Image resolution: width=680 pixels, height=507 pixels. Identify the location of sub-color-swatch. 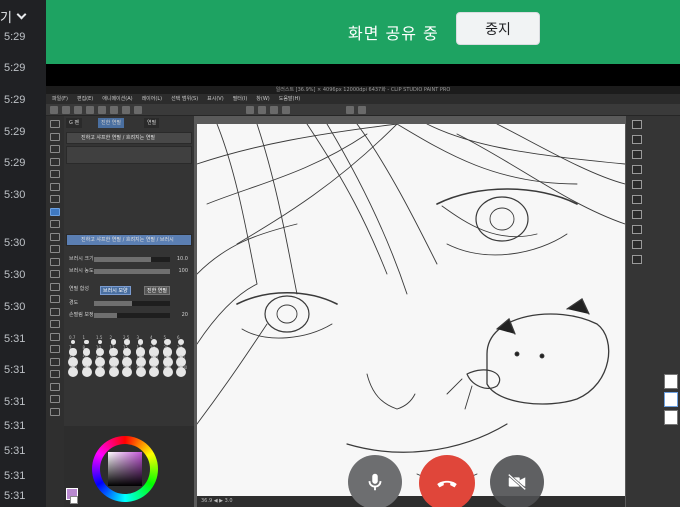
(74, 500).